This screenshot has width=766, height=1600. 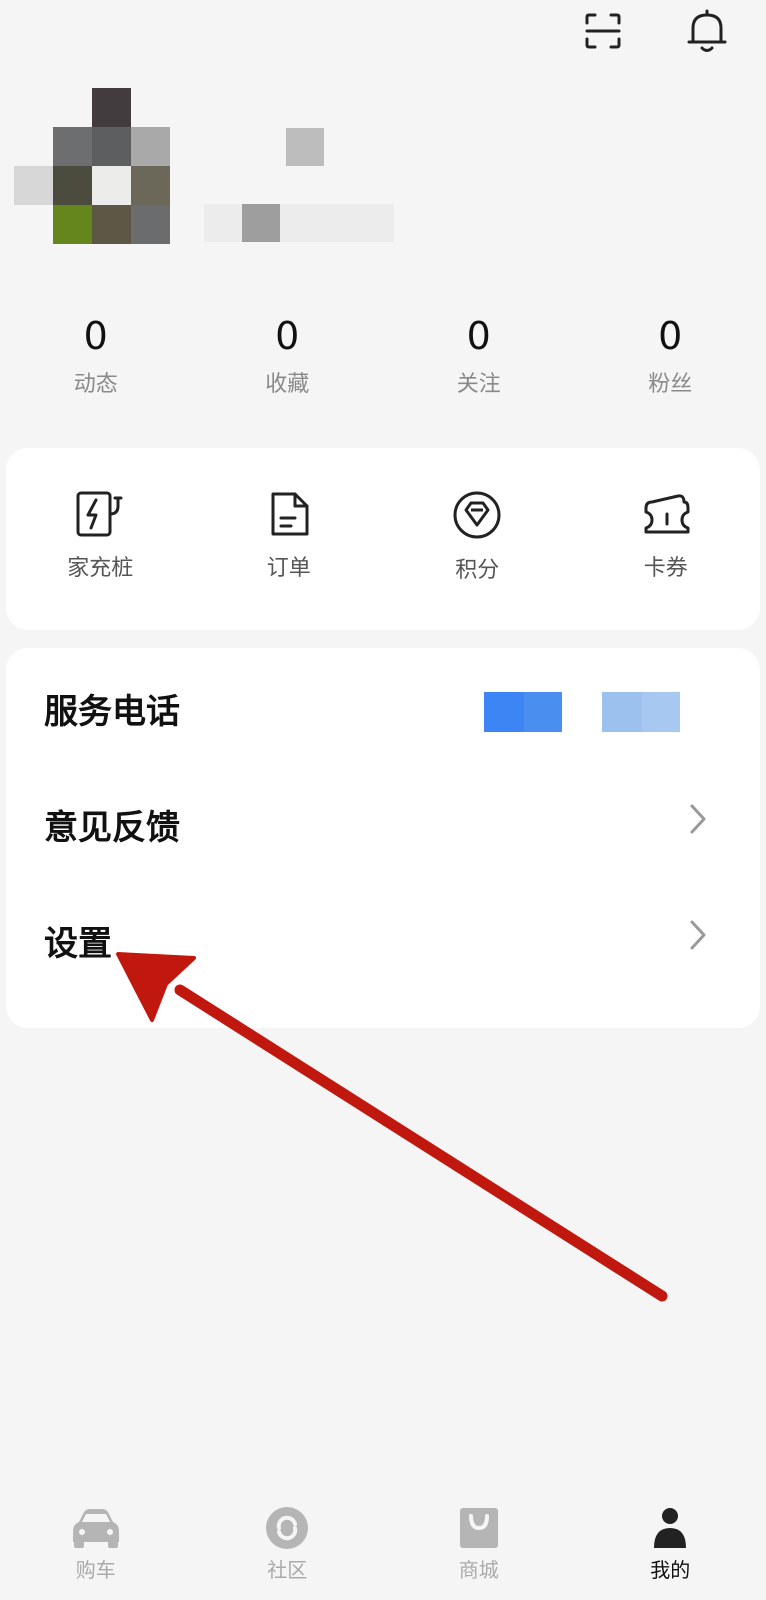 I want to click on stat-dynamics: 0 动态, so click(x=96, y=355).